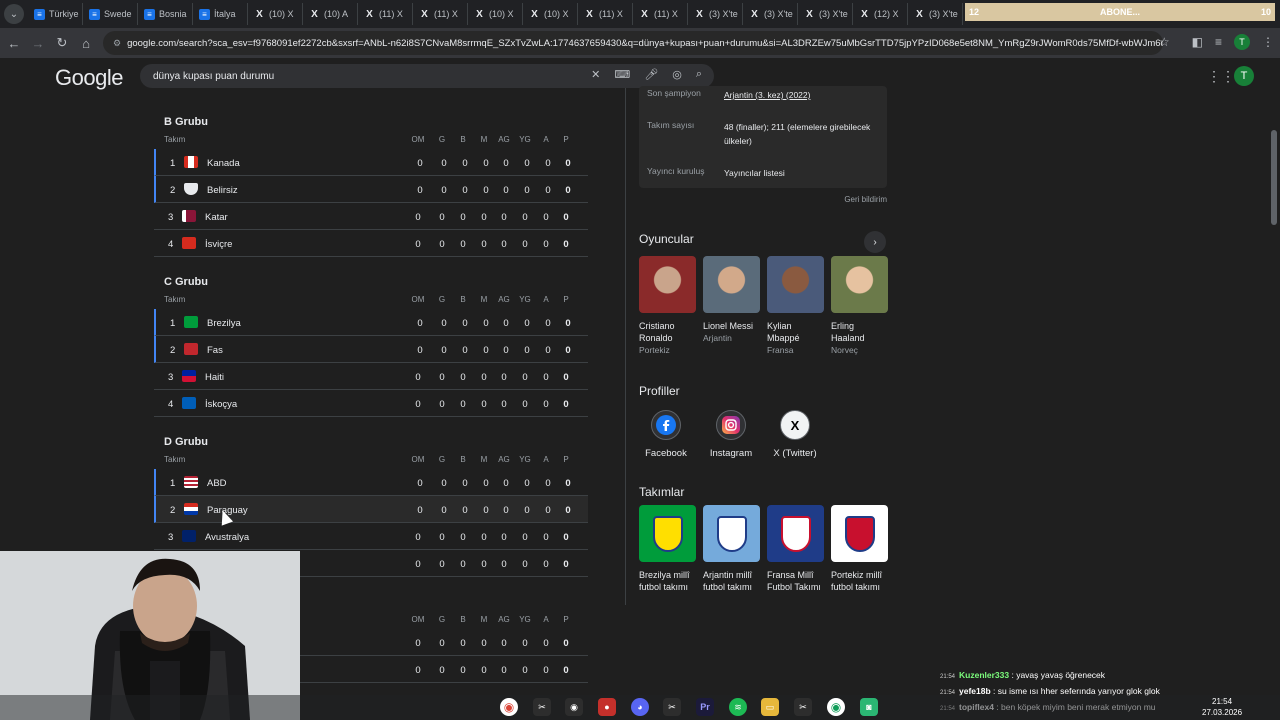 This screenshot has height=720, width=1280. Describe the element at coordinates (371, 482) in the screenshot. I see `standings-row: 1 ABD 0 0 0 0 0 0 0 0` at that location.